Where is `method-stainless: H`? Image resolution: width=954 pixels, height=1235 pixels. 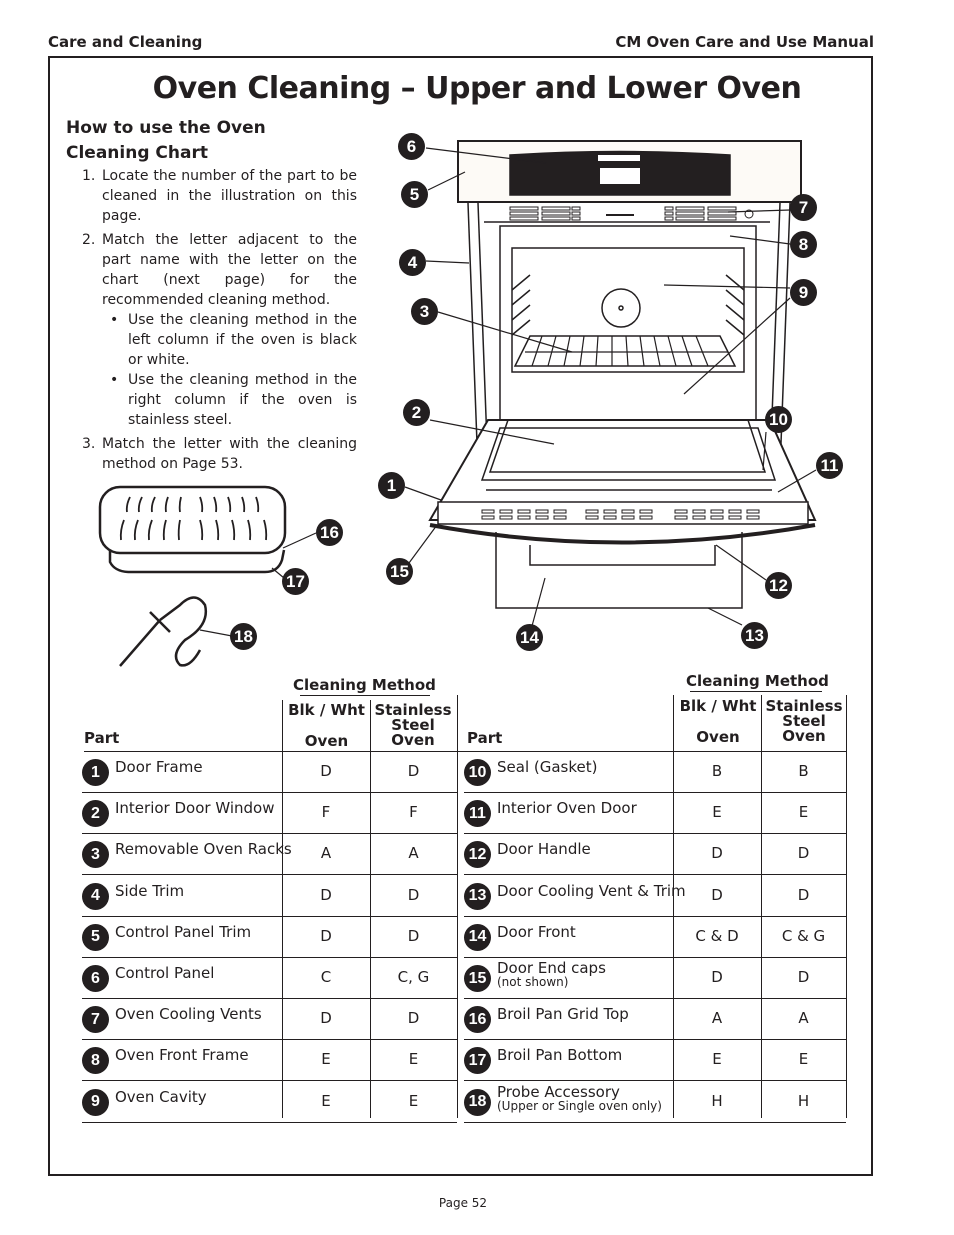 method-stainless: H is located at coordinates (803, 1100).